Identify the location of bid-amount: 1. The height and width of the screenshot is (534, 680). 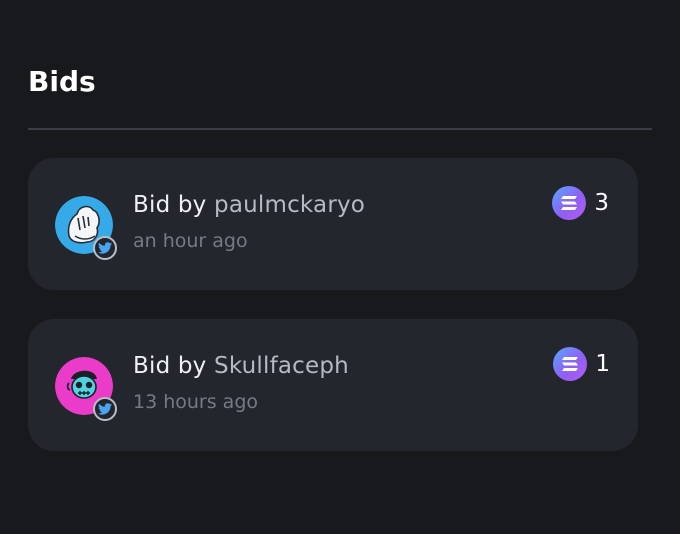
(581, 364).